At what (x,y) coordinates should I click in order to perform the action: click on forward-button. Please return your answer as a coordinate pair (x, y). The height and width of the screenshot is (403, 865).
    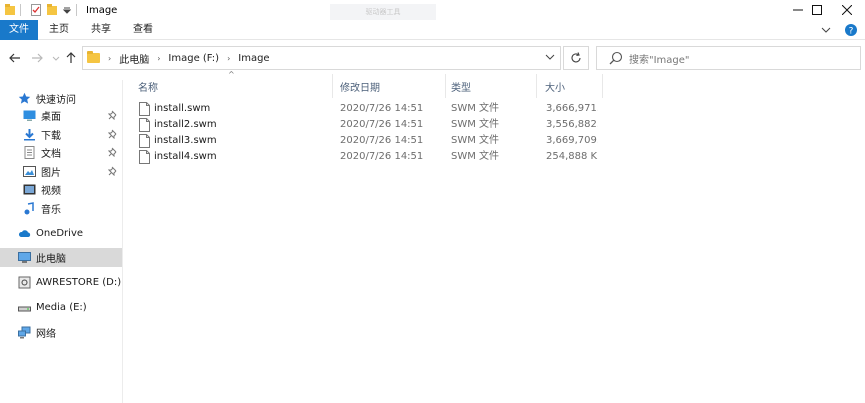
    Looking at the image, I should click on (37, 58).